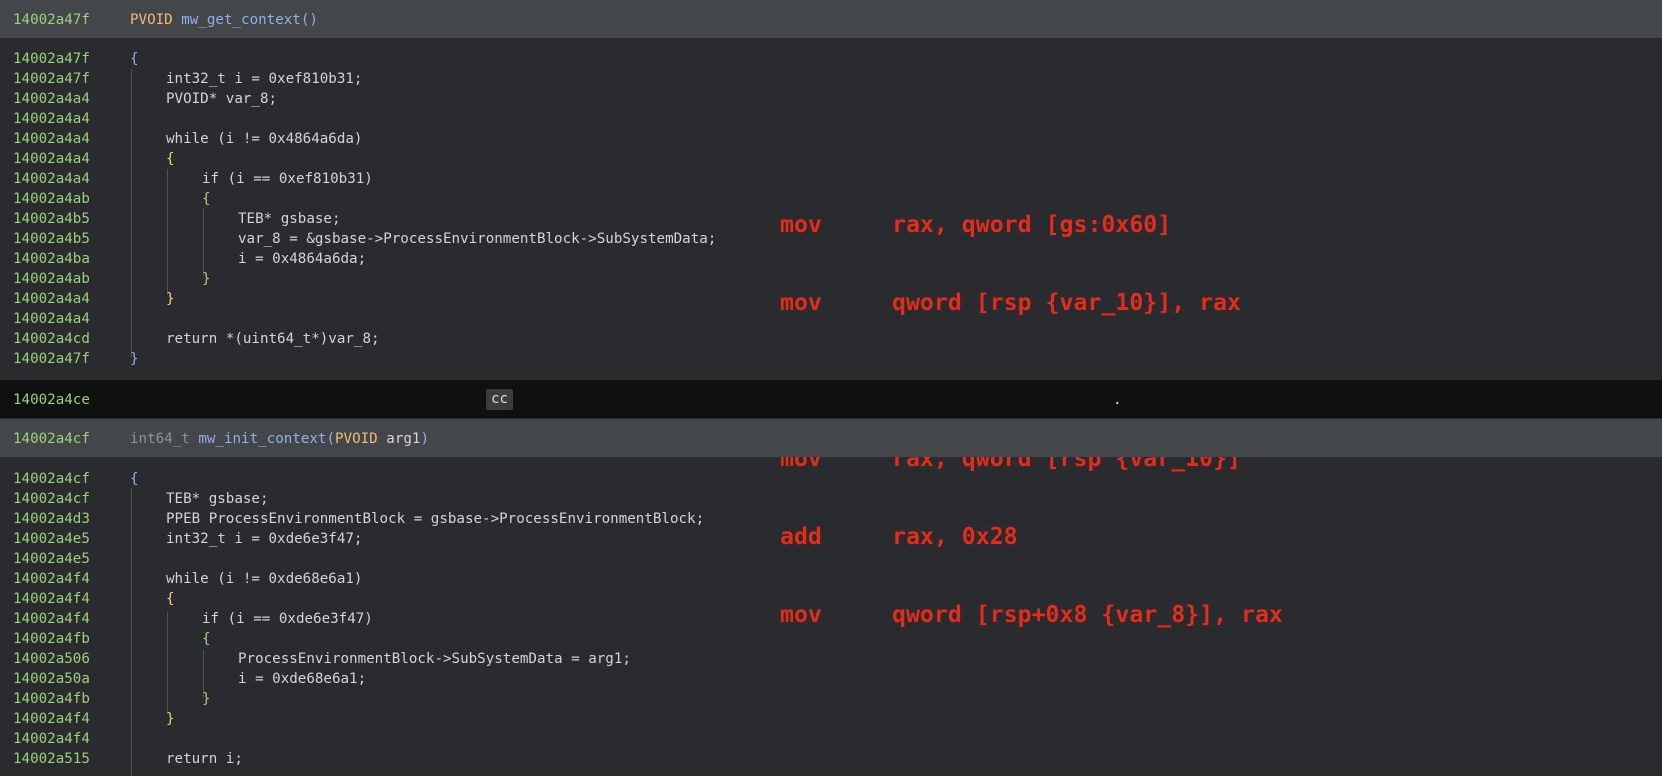  Describe the element at coordinates (273, 339) in the screenshot. I see `code-text: return *(uint64_t*)var_8;` at that location.